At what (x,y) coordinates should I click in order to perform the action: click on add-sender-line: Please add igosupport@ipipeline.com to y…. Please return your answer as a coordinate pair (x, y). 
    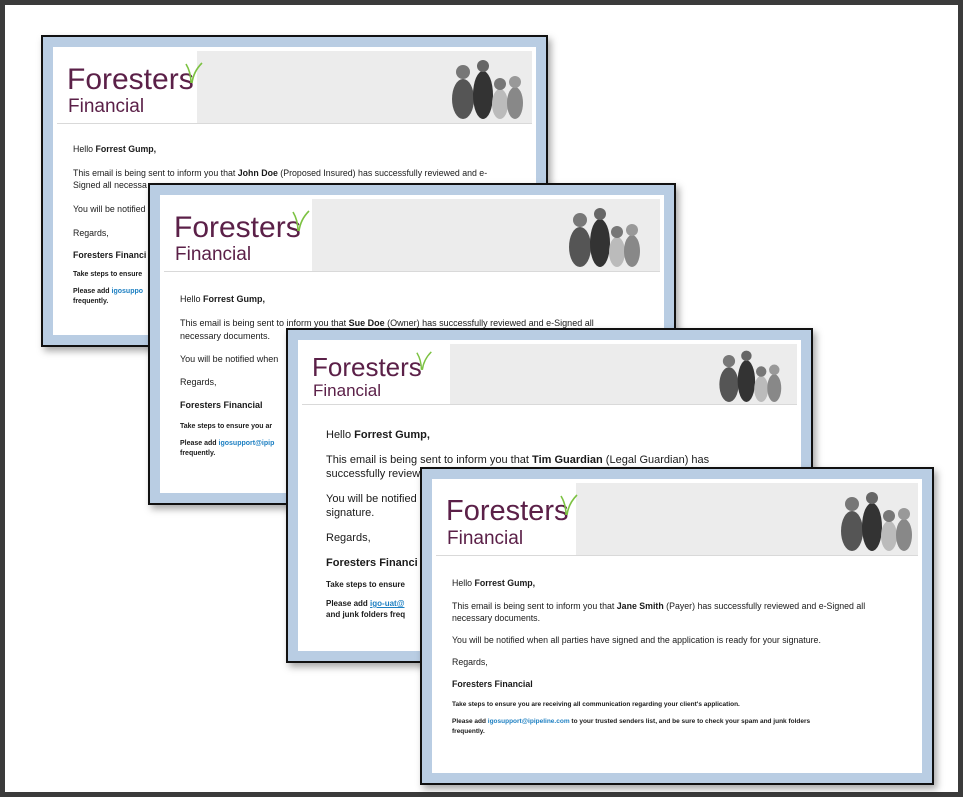
    Looking at the image, I should click on (631, 726).